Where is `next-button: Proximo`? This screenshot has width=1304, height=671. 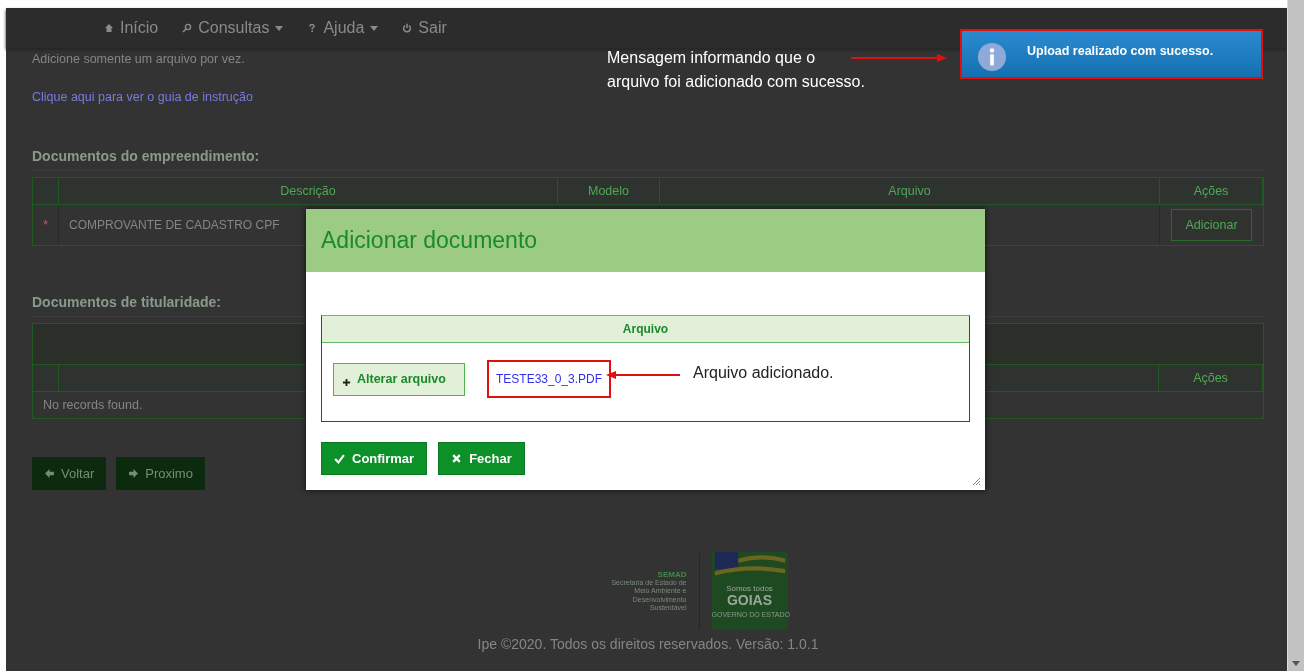
next-button: Proximo is located at coordinates (160, 473).